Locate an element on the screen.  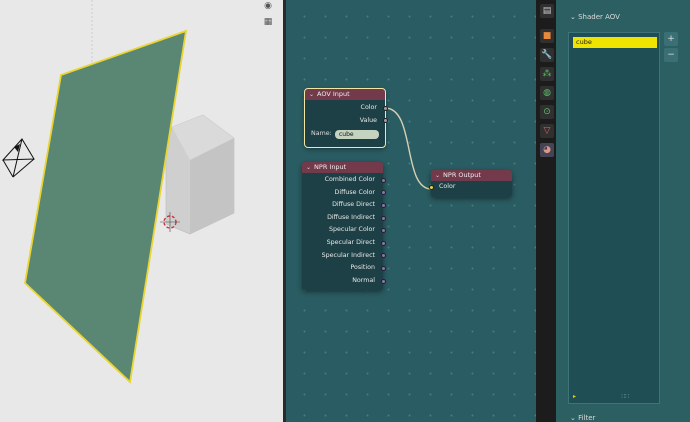
output-socket-row: Color is located at coordinates (346, 108).